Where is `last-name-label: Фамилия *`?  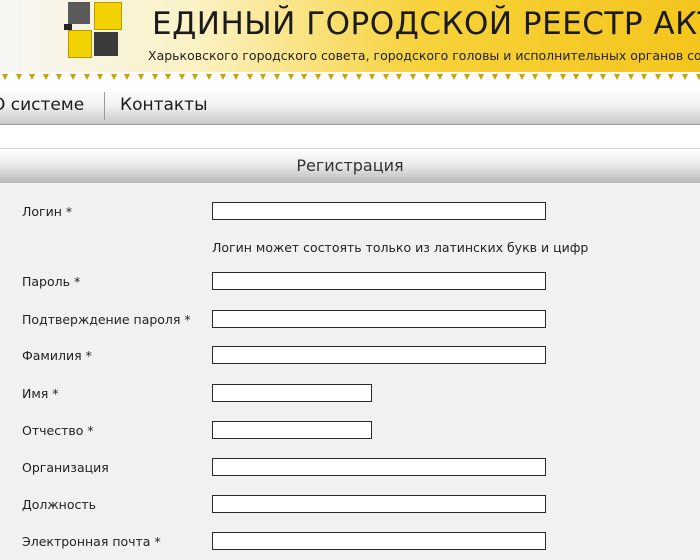
last-name-label: Фамилия * is located at coordinates (57, 355).